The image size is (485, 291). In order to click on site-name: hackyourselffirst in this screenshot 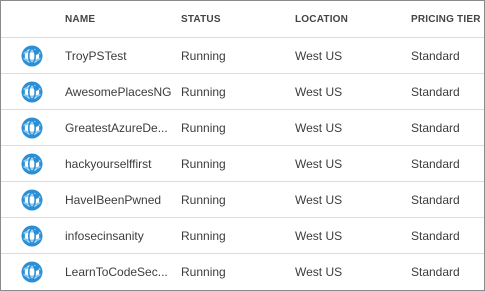, I will do `click(123, 163)`.